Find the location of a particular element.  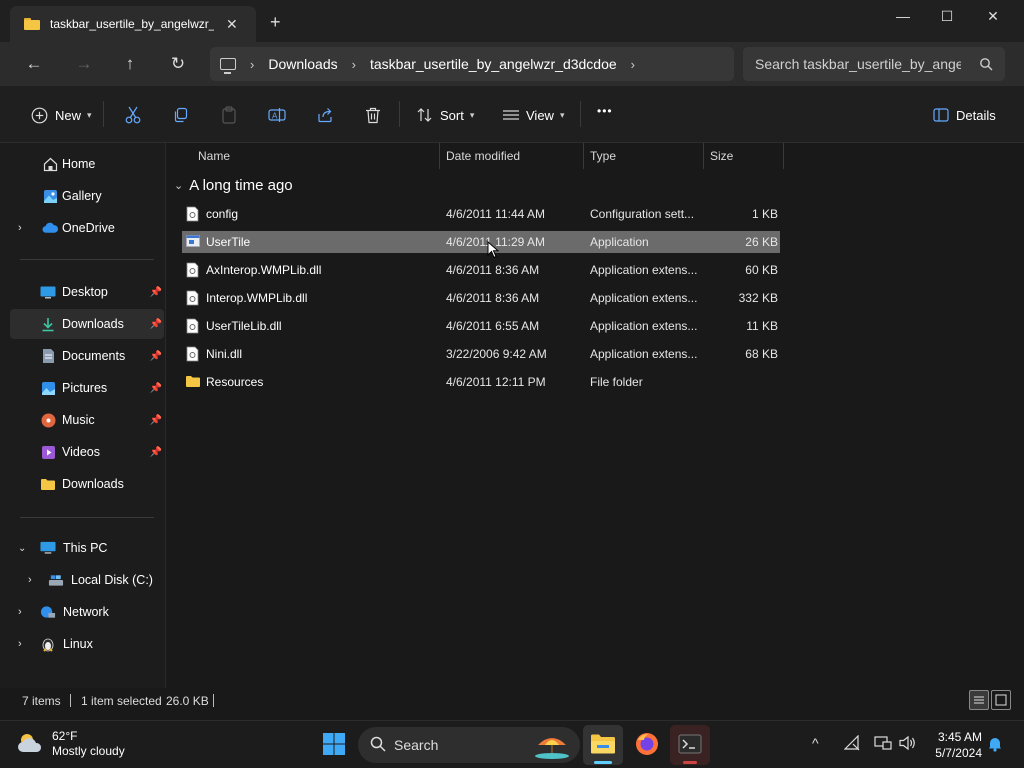

sidebar-item-local-disk: › Local Disk (C:) is located at coordinates (87, 580).